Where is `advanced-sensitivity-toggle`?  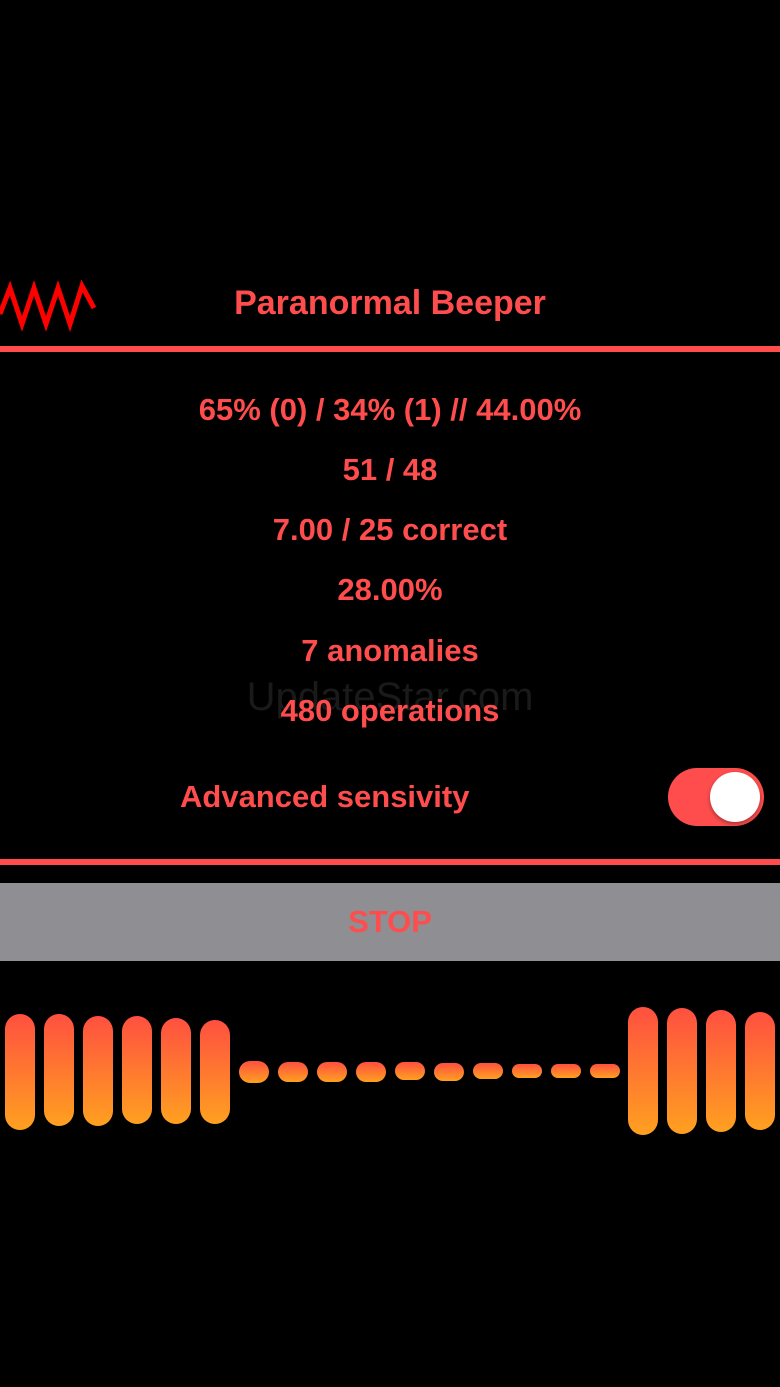
advanced-sensitivity-toggle is located at coordinates (716, 797).